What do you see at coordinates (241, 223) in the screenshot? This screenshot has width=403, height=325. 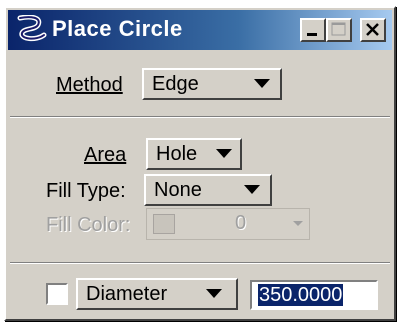 I see `fill-color-value: 0` at bounding box center [241, 223].